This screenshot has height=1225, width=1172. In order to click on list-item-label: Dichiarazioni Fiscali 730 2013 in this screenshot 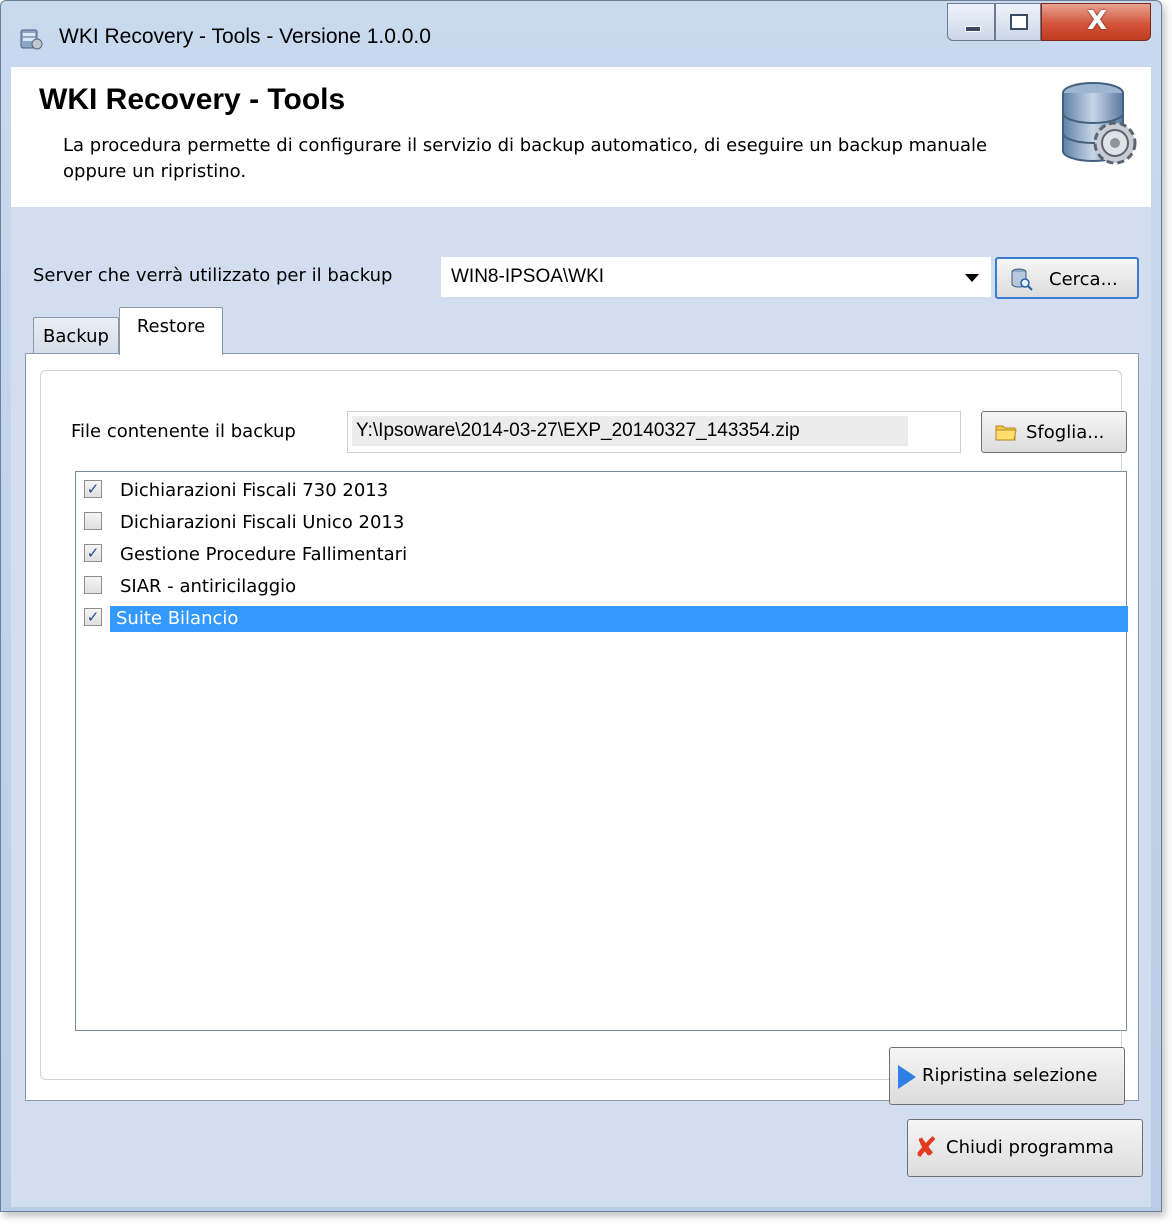, I will do `click(254, 490)`.